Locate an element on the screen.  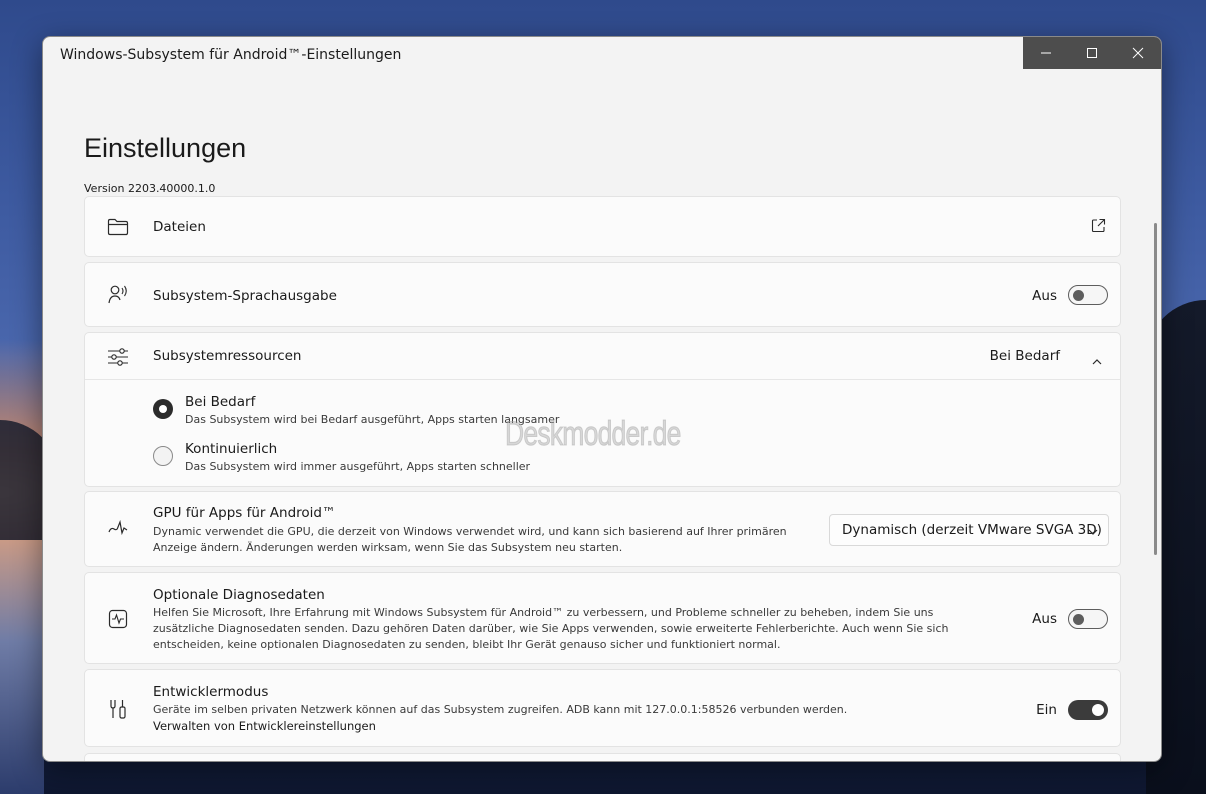
files-card: Dateien is located at coordinates (602, 226).